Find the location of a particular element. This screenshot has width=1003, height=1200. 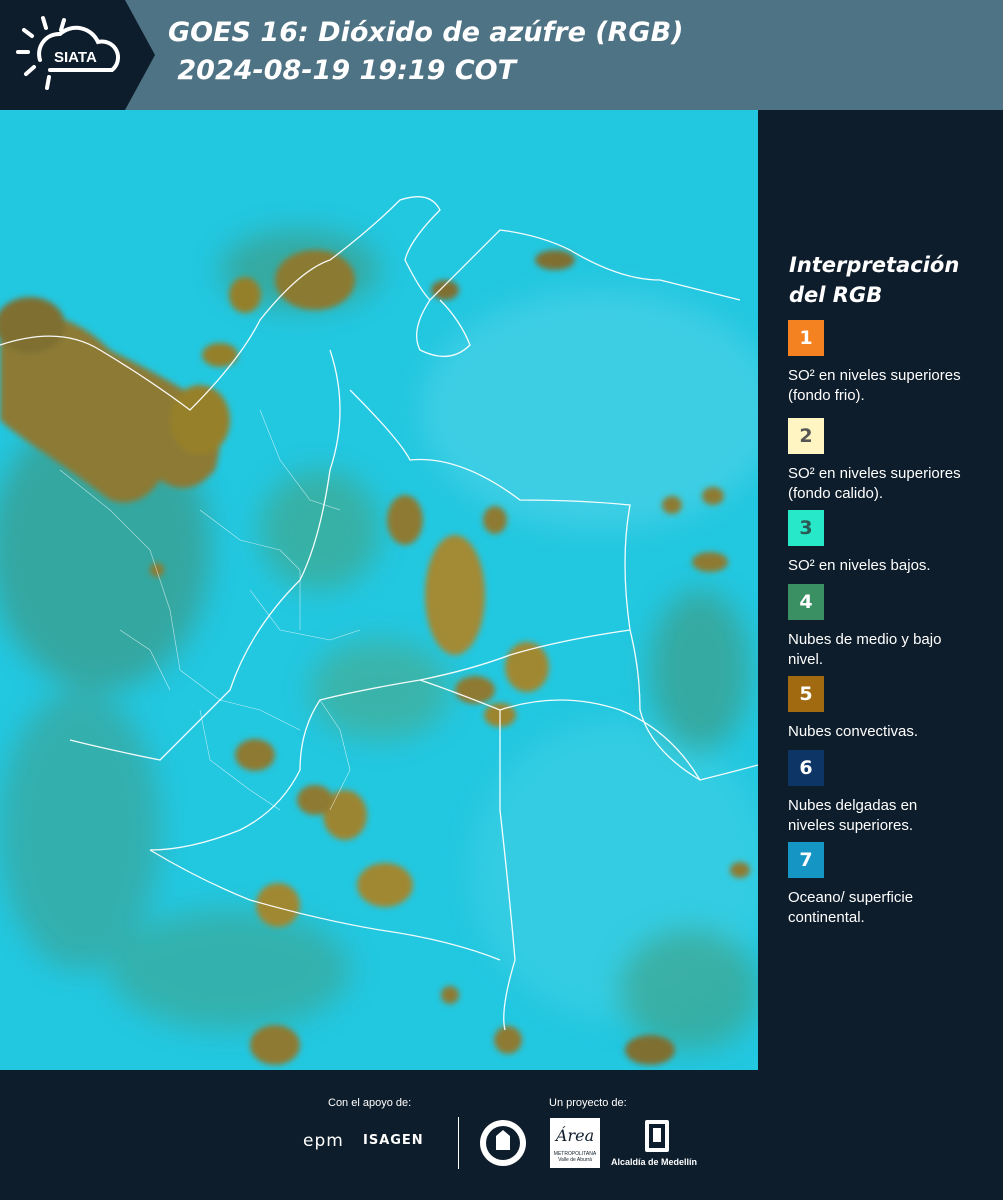

legend-label-5: Nubes convectivas. is located at coordinates (853, 731).